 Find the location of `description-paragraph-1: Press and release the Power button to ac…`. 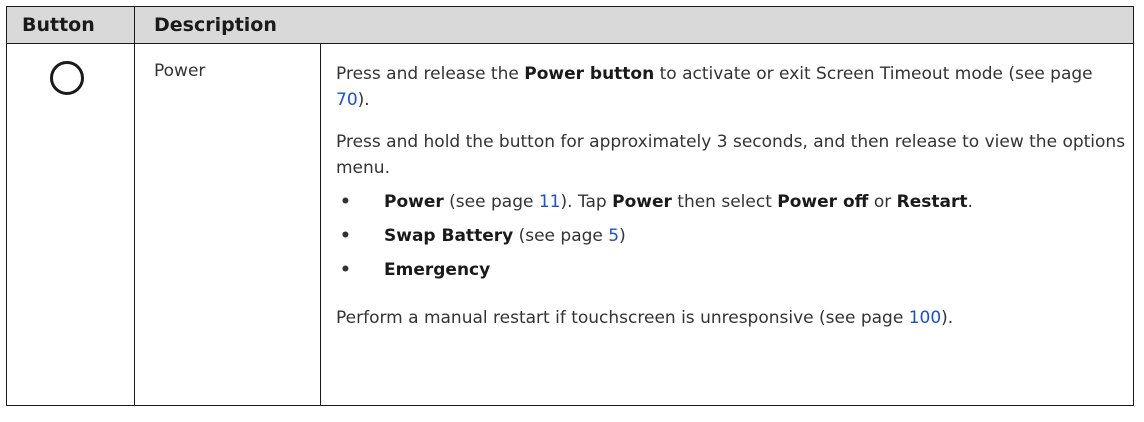

description-paragraph-1: Press and release the Power button to ac… is located at coordinates (731, 87).